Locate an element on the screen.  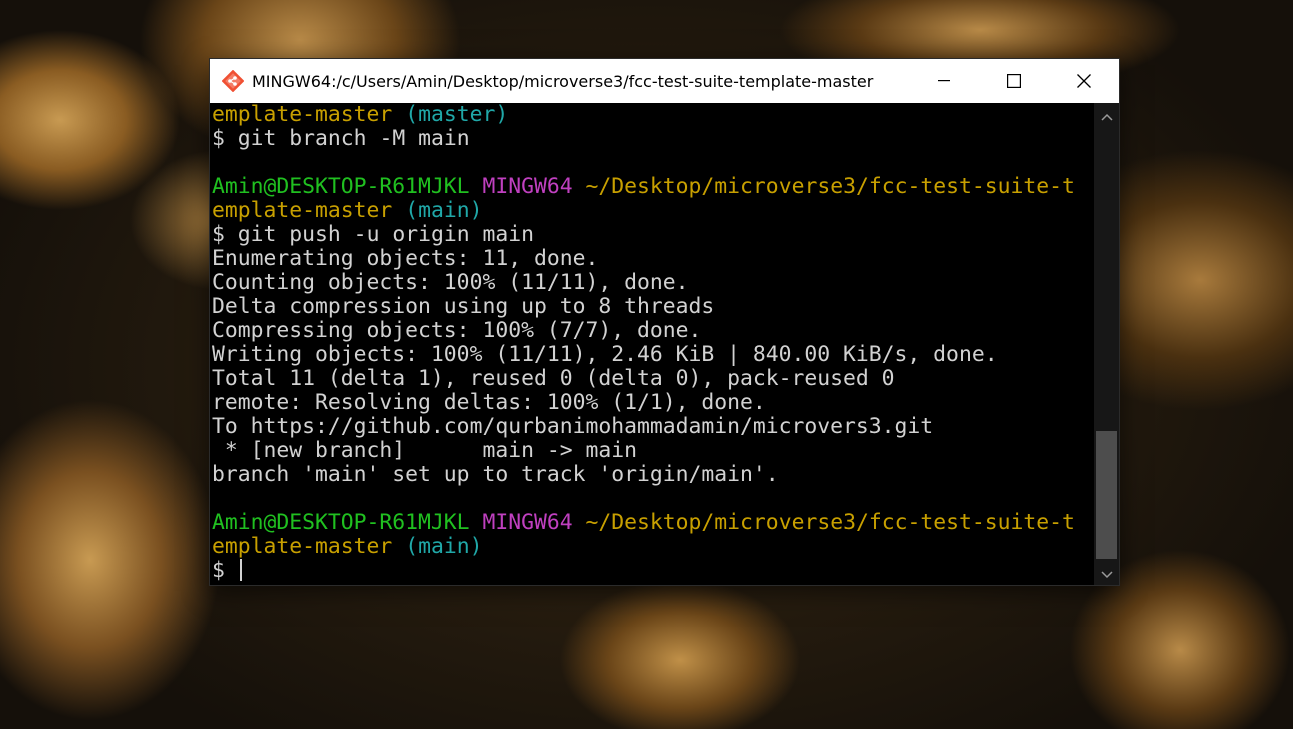
chevron-down-icon is located at coordinates (1106, 573).